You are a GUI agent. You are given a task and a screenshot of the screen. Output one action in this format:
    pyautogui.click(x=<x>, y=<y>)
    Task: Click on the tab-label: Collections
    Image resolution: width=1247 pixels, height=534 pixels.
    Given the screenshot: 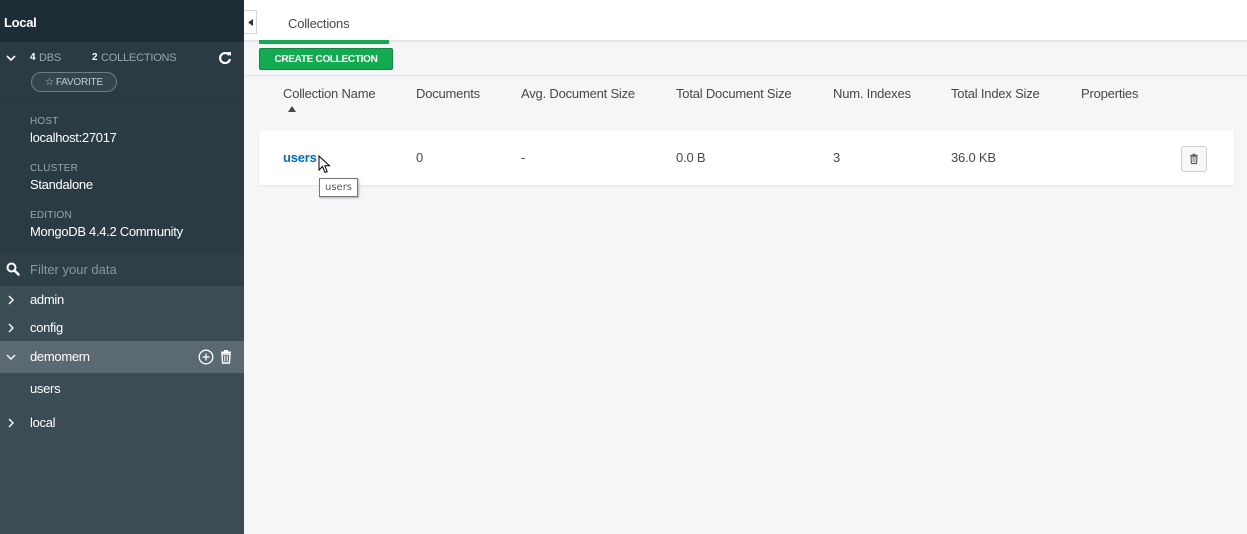 What is the action you would take?
    pyautogui.click(x=319, y=23)
    